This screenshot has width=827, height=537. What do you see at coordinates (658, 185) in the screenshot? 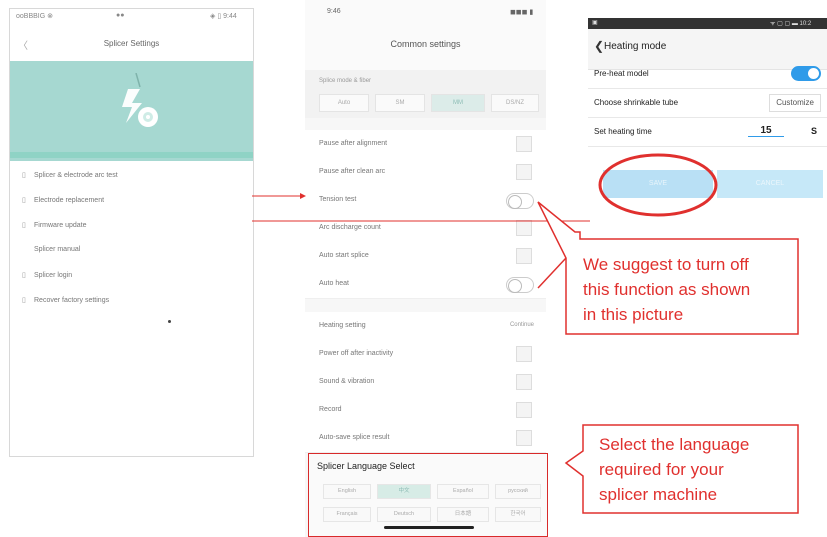
I see `highlight-ellipse` at bounding box center [658, 185].